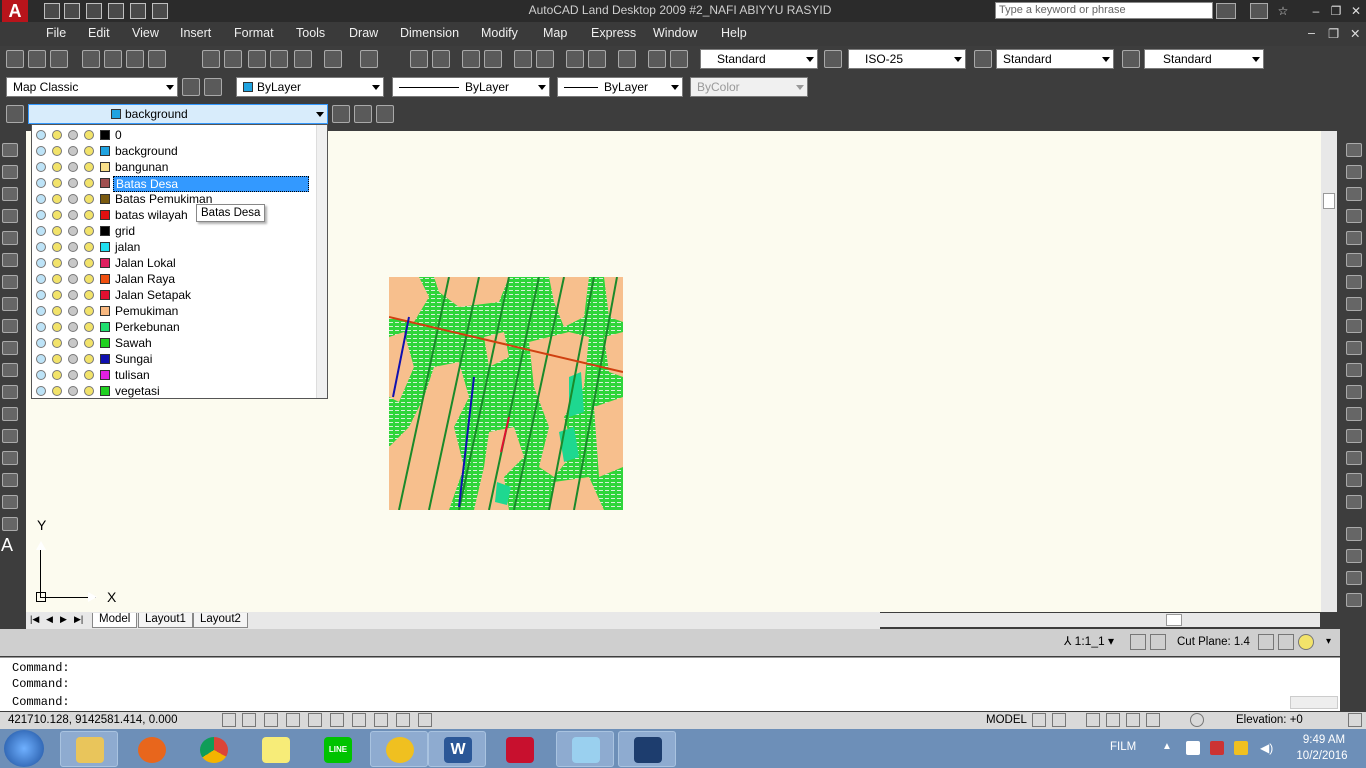 The width and height of the screenshot is (1366, 768). Describe the element at coordinates (10, 480) in the screenshot. I see `gradient-icon` at that location.